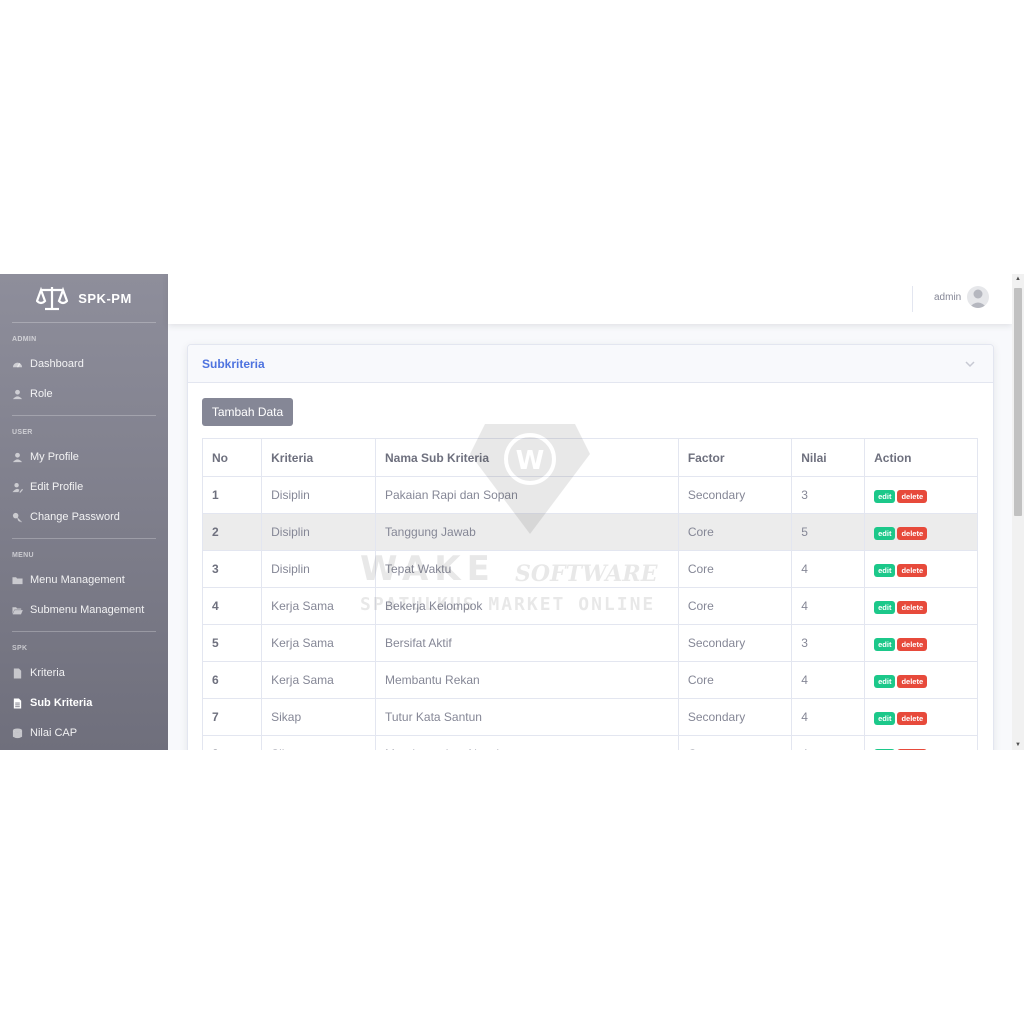 The height and width of the screenshot is (1024, 1024). I want to click on column-header-nama-sub-kriteria: Nama Sub Kriteria, so click(527, 457).